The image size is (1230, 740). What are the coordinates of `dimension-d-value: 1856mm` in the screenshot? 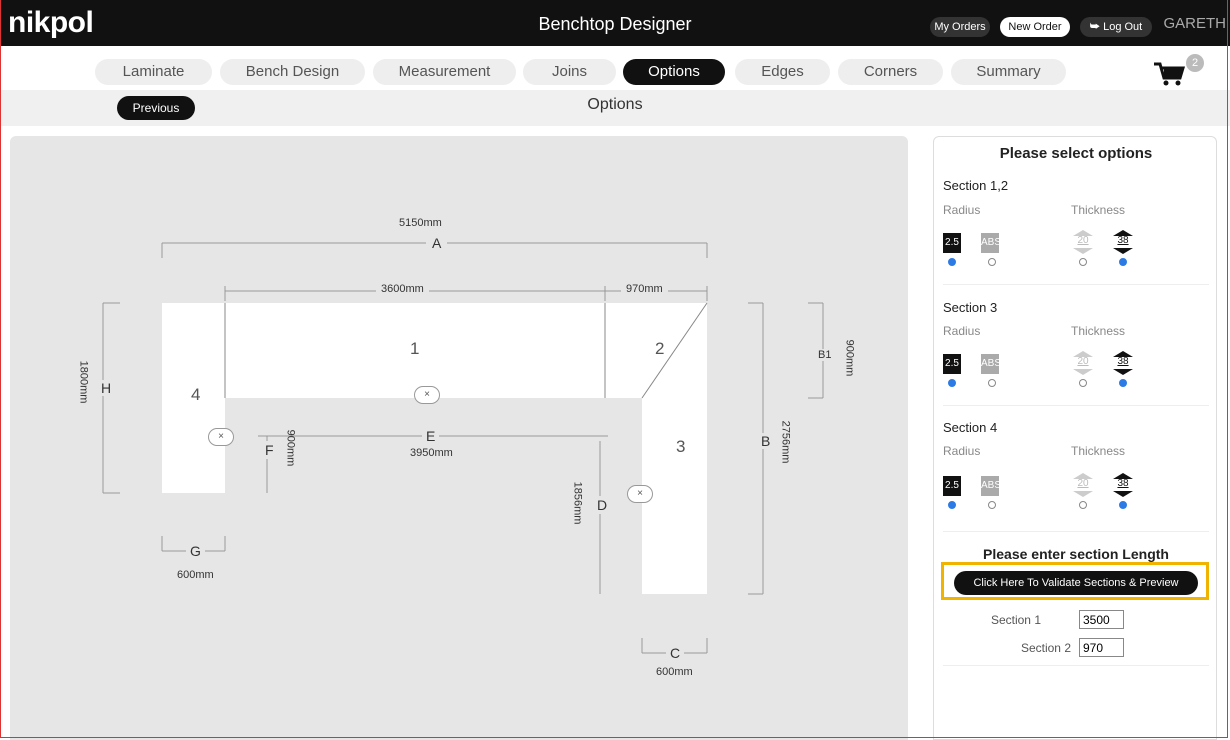 It's located at (577, 503).